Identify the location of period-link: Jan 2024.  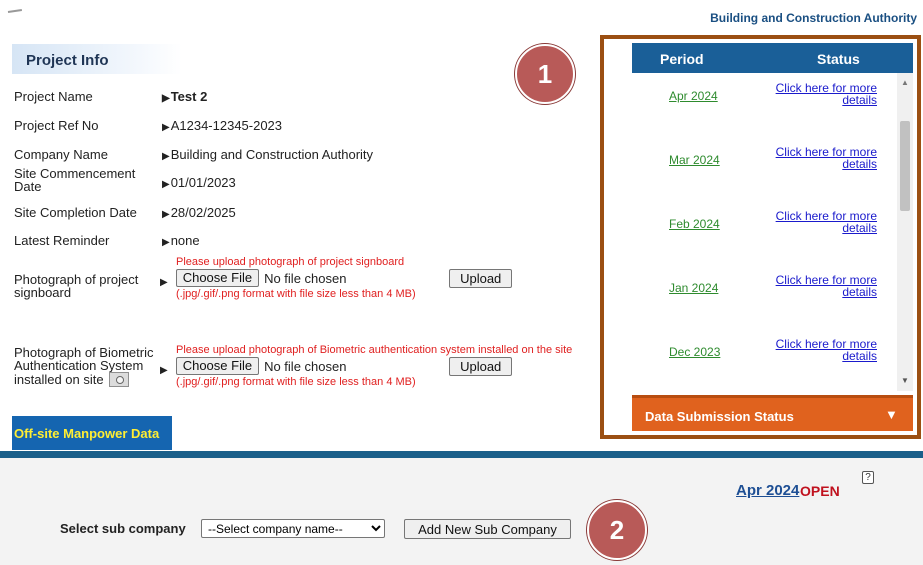
(693, 288).